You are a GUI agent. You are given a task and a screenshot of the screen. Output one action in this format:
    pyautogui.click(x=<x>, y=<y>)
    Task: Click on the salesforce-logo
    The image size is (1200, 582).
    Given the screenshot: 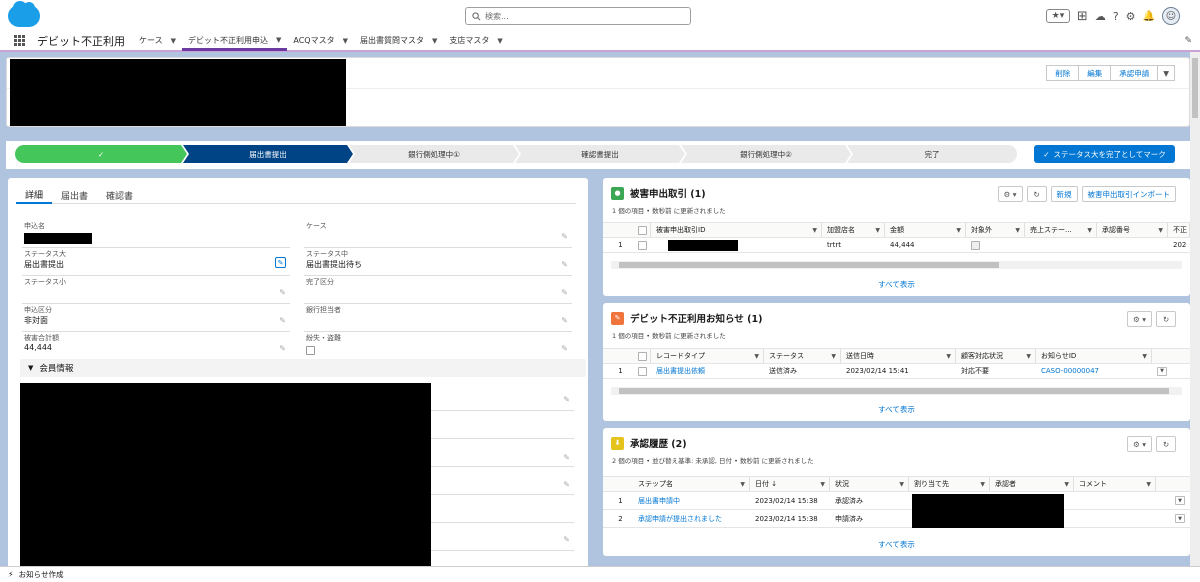 What is the action you would take?
    pyautogui.click(x=24, y=14)
    